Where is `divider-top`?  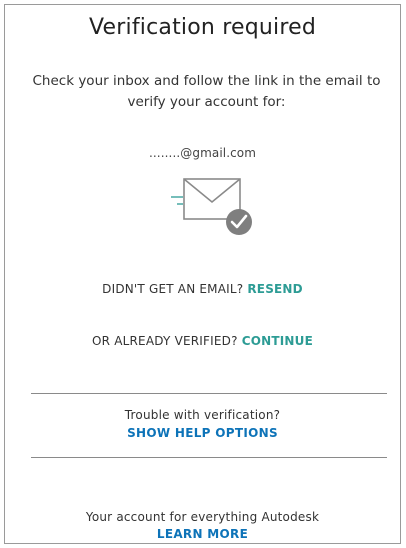
divider-top is located at coordinates (209, 393).